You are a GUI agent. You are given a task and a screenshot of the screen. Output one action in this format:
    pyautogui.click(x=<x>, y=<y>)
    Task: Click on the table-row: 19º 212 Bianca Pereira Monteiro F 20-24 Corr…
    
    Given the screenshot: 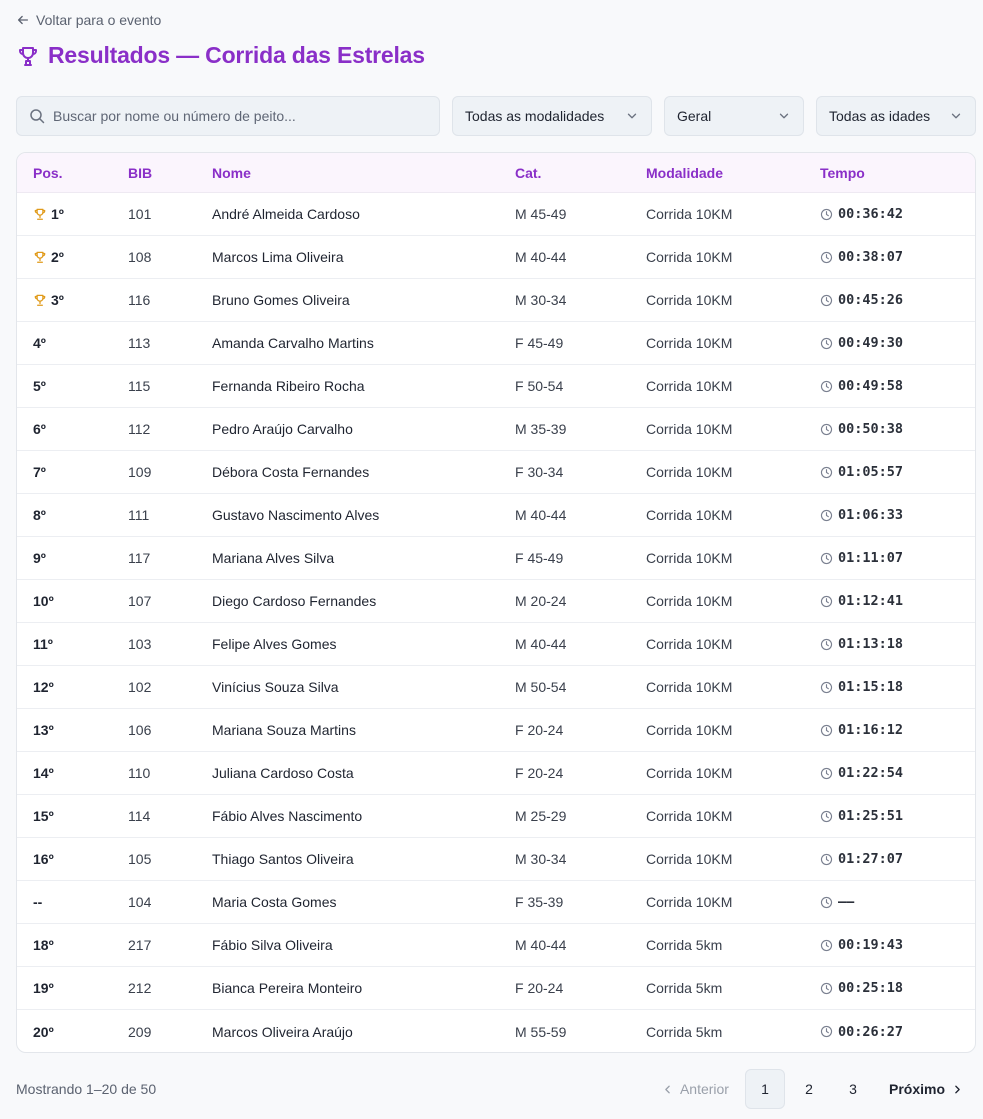 What is the action you would take?
    pyautogui.click(x=496, y=988)
    